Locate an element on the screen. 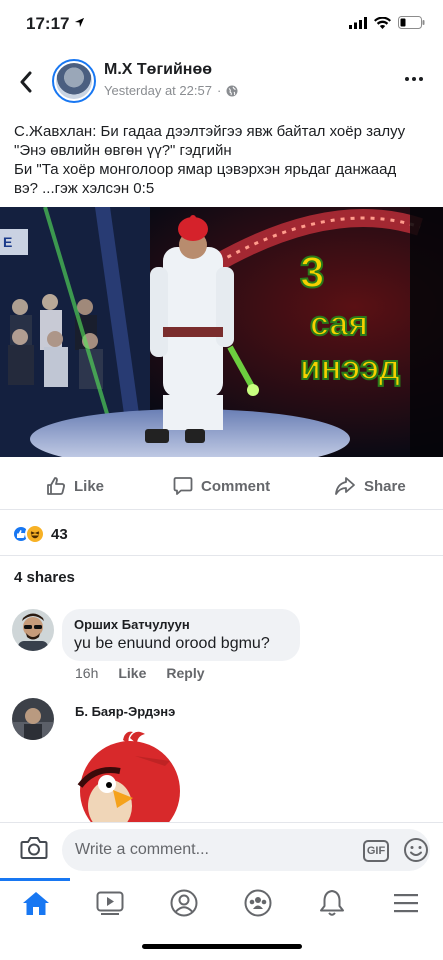  tab-menu is located at coordinates (406, 903).